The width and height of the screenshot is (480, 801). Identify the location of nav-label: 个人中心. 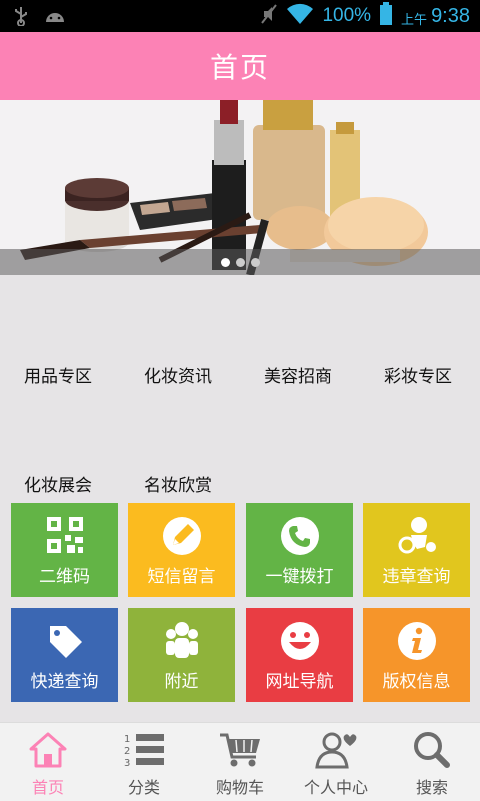
(335, 787).